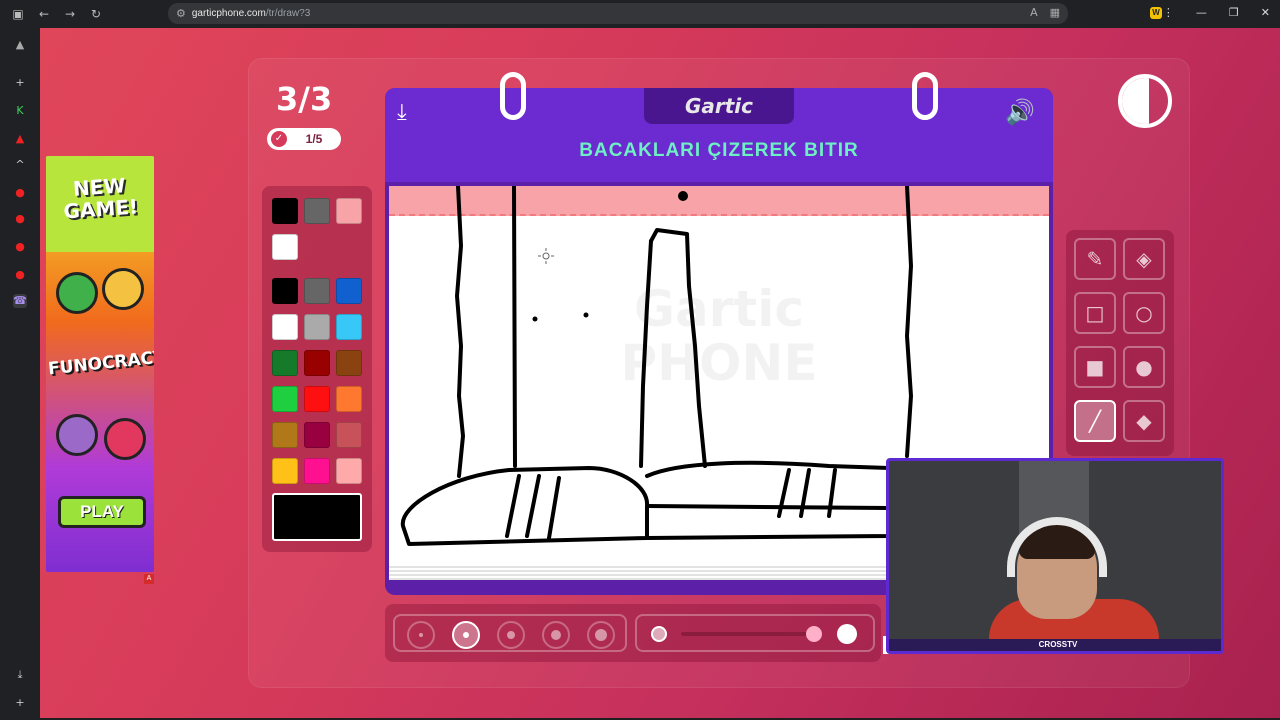 The height and width of the screenshot is (720, 1280). Describe the element at coordinates (1201, 12) in the screenshot. I see `minimize-icon: —` at that location.